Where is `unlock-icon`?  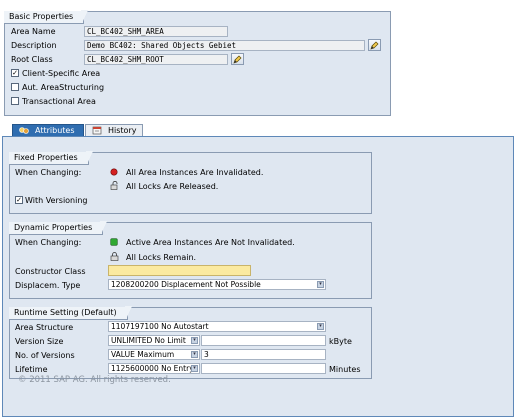
unlock-icon is located at coordinates (114, 185).